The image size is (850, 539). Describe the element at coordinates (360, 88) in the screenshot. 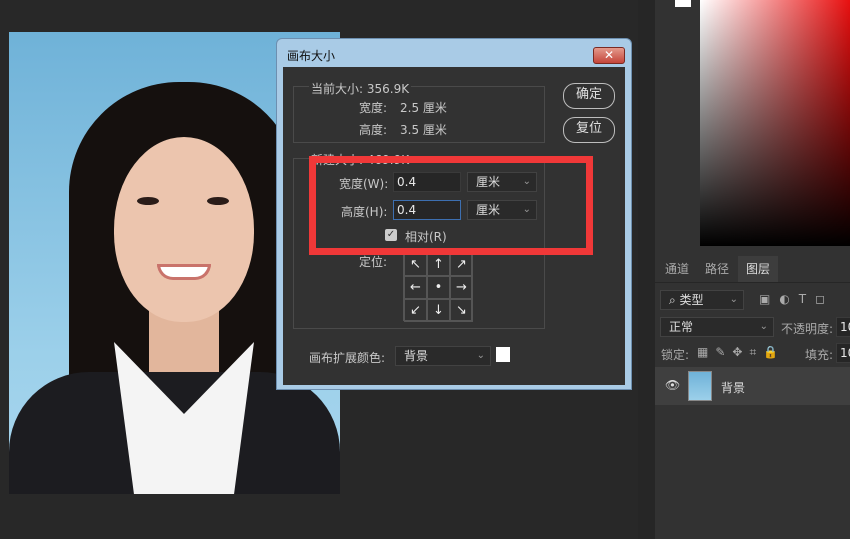

I see `current-size-label: 当前大小: 356.9K` at that location.